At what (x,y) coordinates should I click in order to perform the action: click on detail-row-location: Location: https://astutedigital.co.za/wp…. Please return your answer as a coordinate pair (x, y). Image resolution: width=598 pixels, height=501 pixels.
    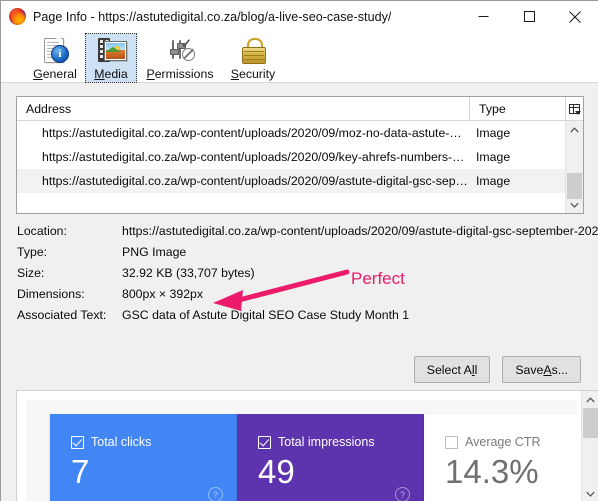
    Looking at the image, I should click on (307, 230).